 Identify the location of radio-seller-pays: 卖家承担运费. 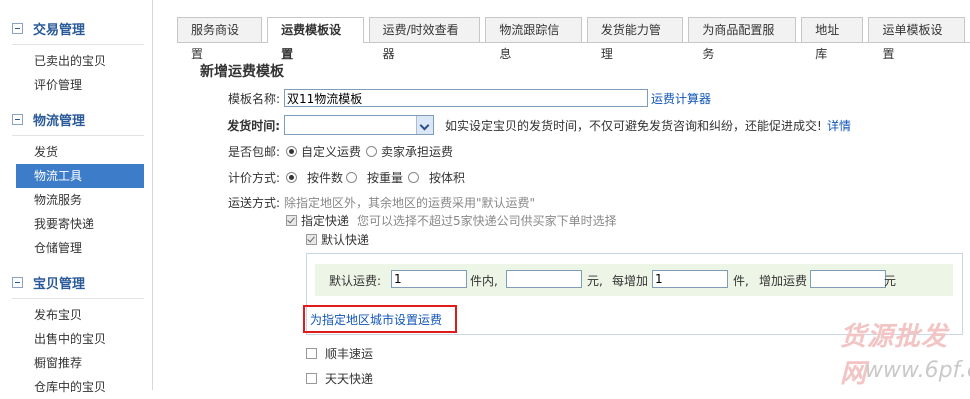
(409, 151).